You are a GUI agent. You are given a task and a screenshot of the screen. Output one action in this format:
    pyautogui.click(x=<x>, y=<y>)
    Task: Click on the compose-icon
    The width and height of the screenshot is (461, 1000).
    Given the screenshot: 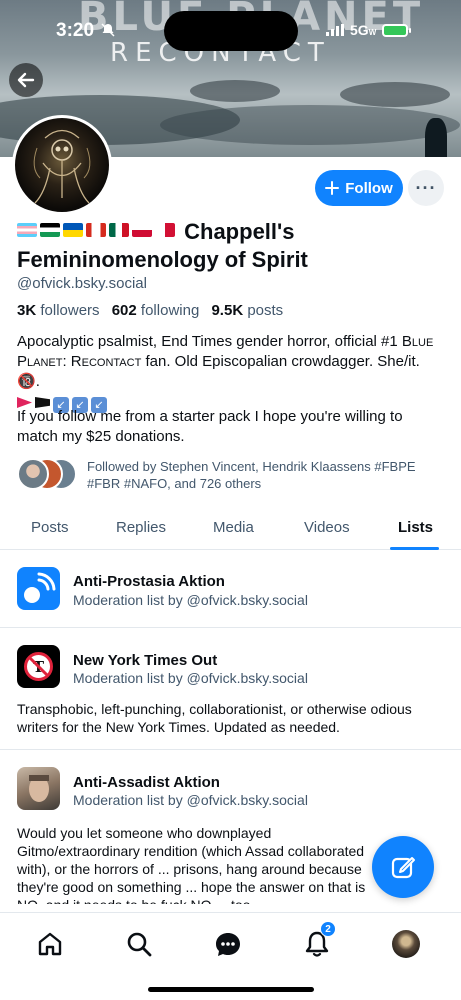 What is the action you would take?
    pyautogui.click(x=403, y=868)
    